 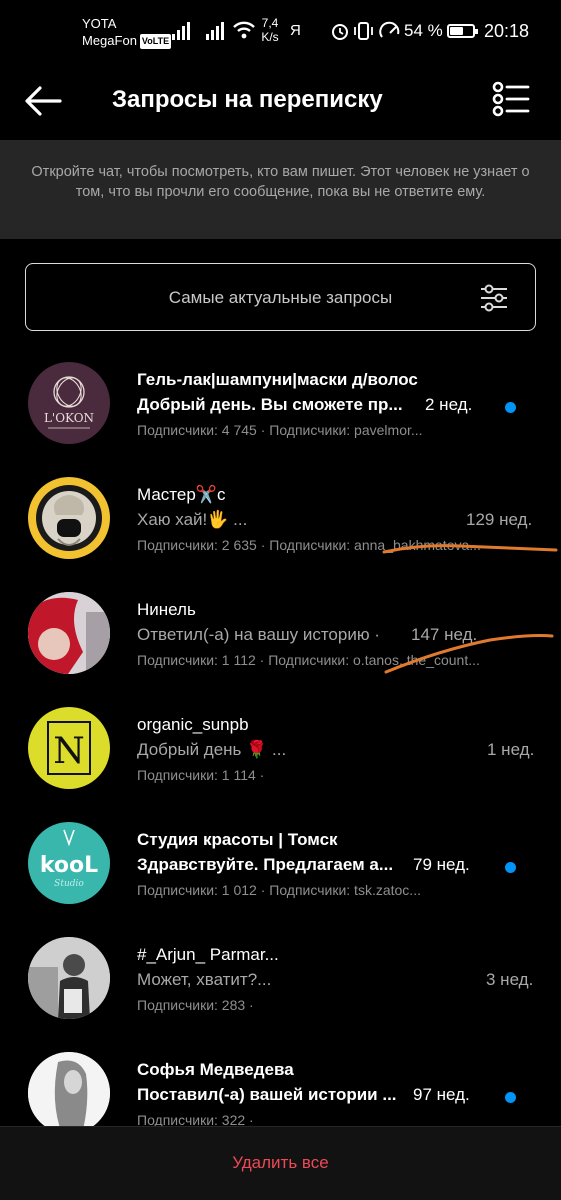 I want to click on svg-text: kooL, so click(x=69, y=865).